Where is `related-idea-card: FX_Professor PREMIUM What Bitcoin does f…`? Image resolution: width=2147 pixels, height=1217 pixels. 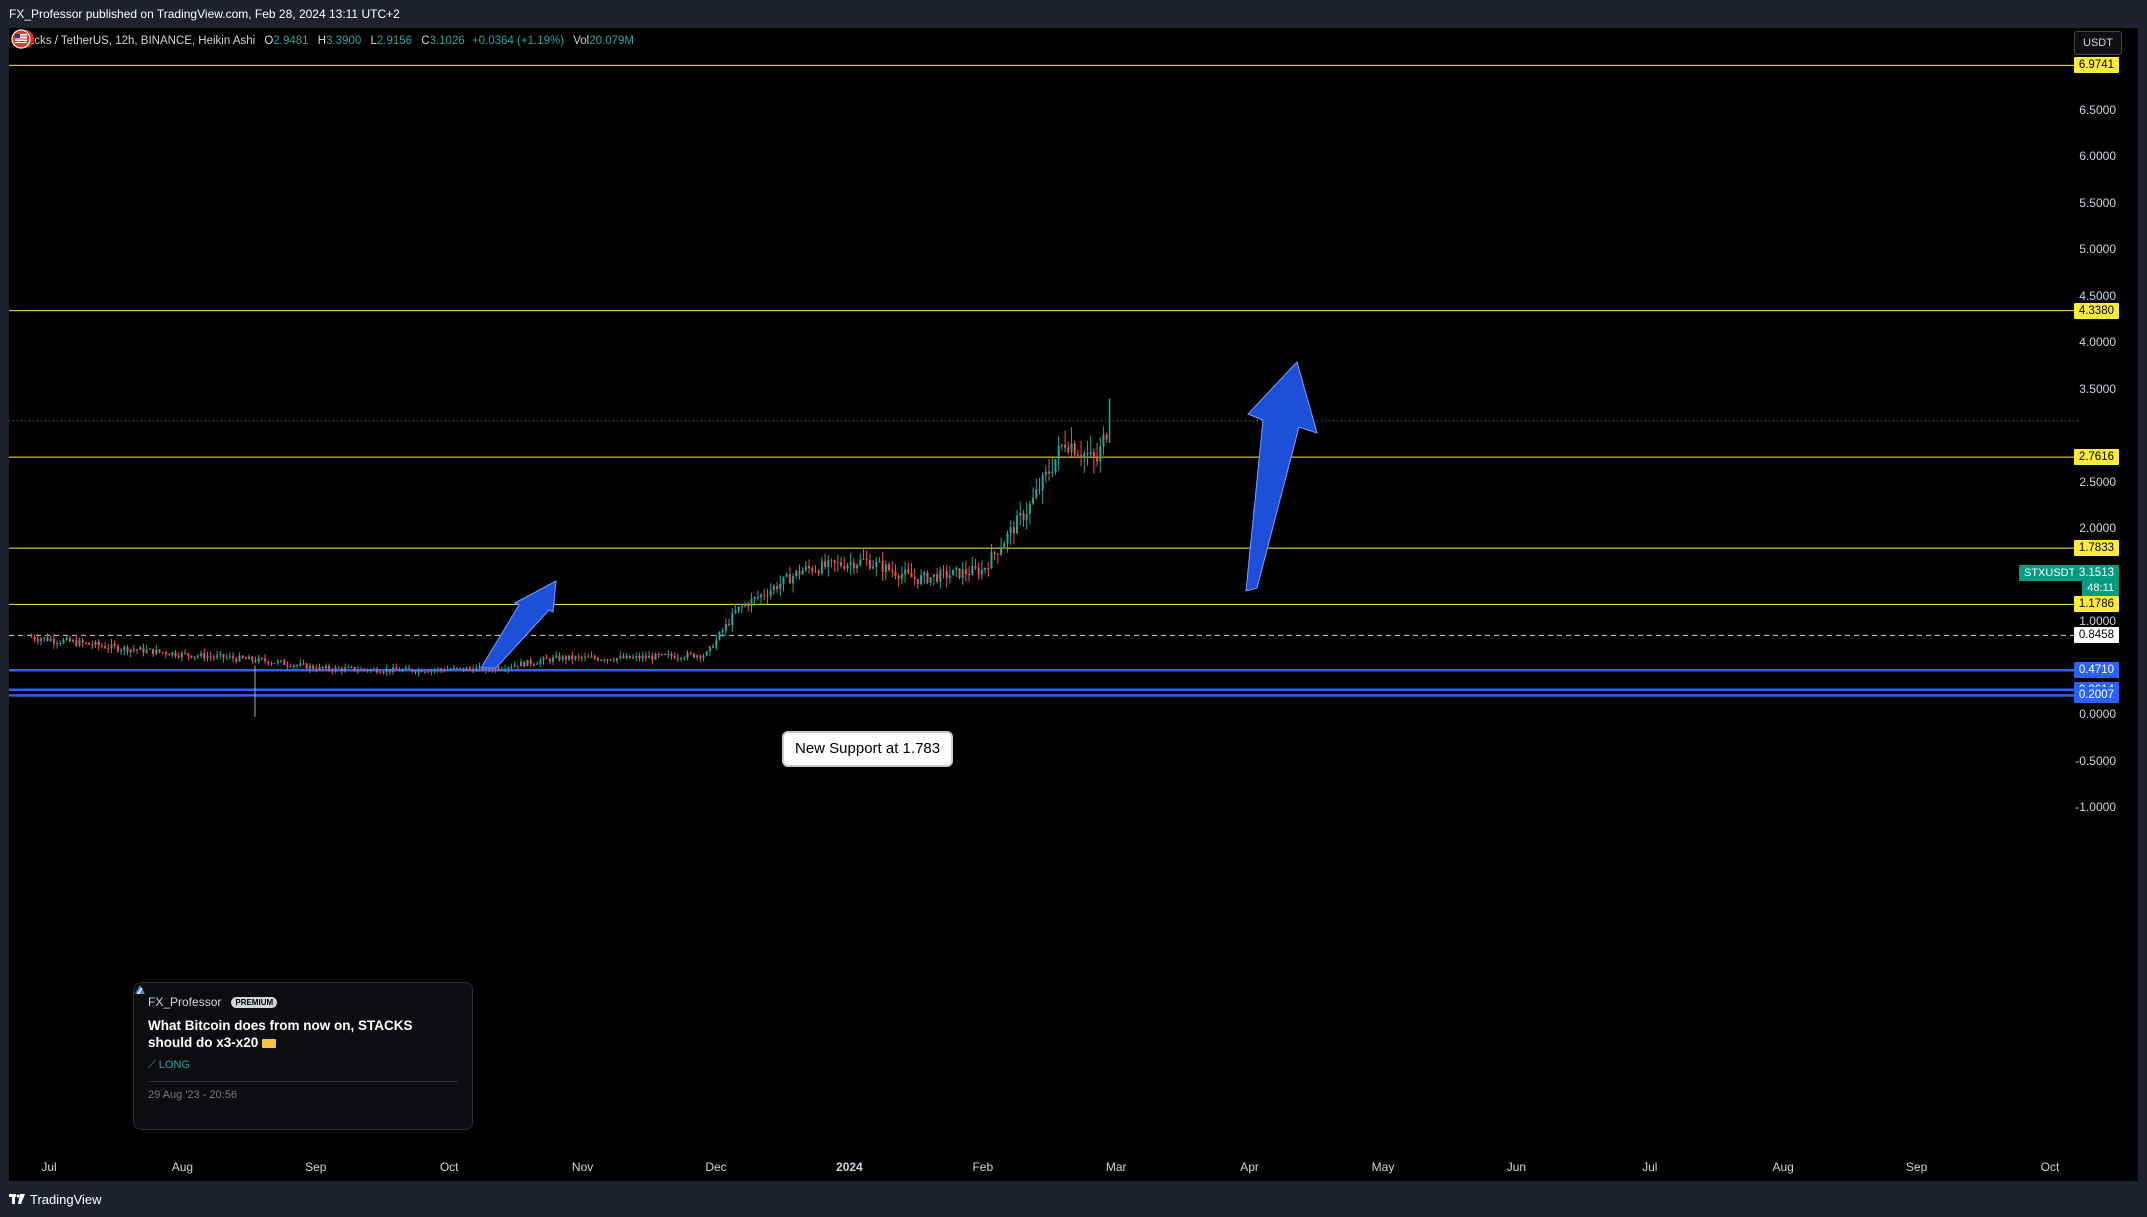 related-idea-card: FX_Professor PREMIUM What Bitcoin does f… is located at coordinates (303, 1056).